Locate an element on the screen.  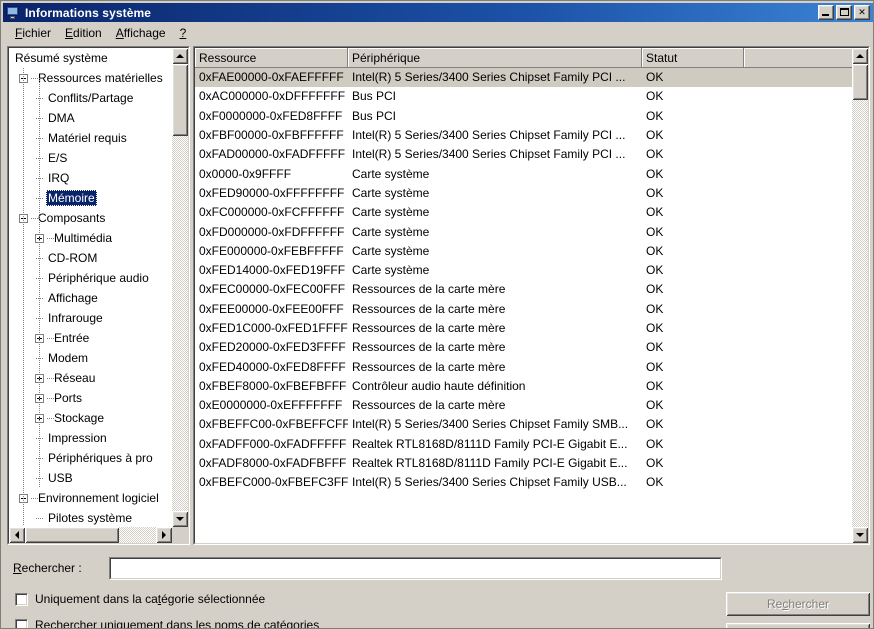
tree-item-stockage: Stockage is located at coordinates (86, 418).